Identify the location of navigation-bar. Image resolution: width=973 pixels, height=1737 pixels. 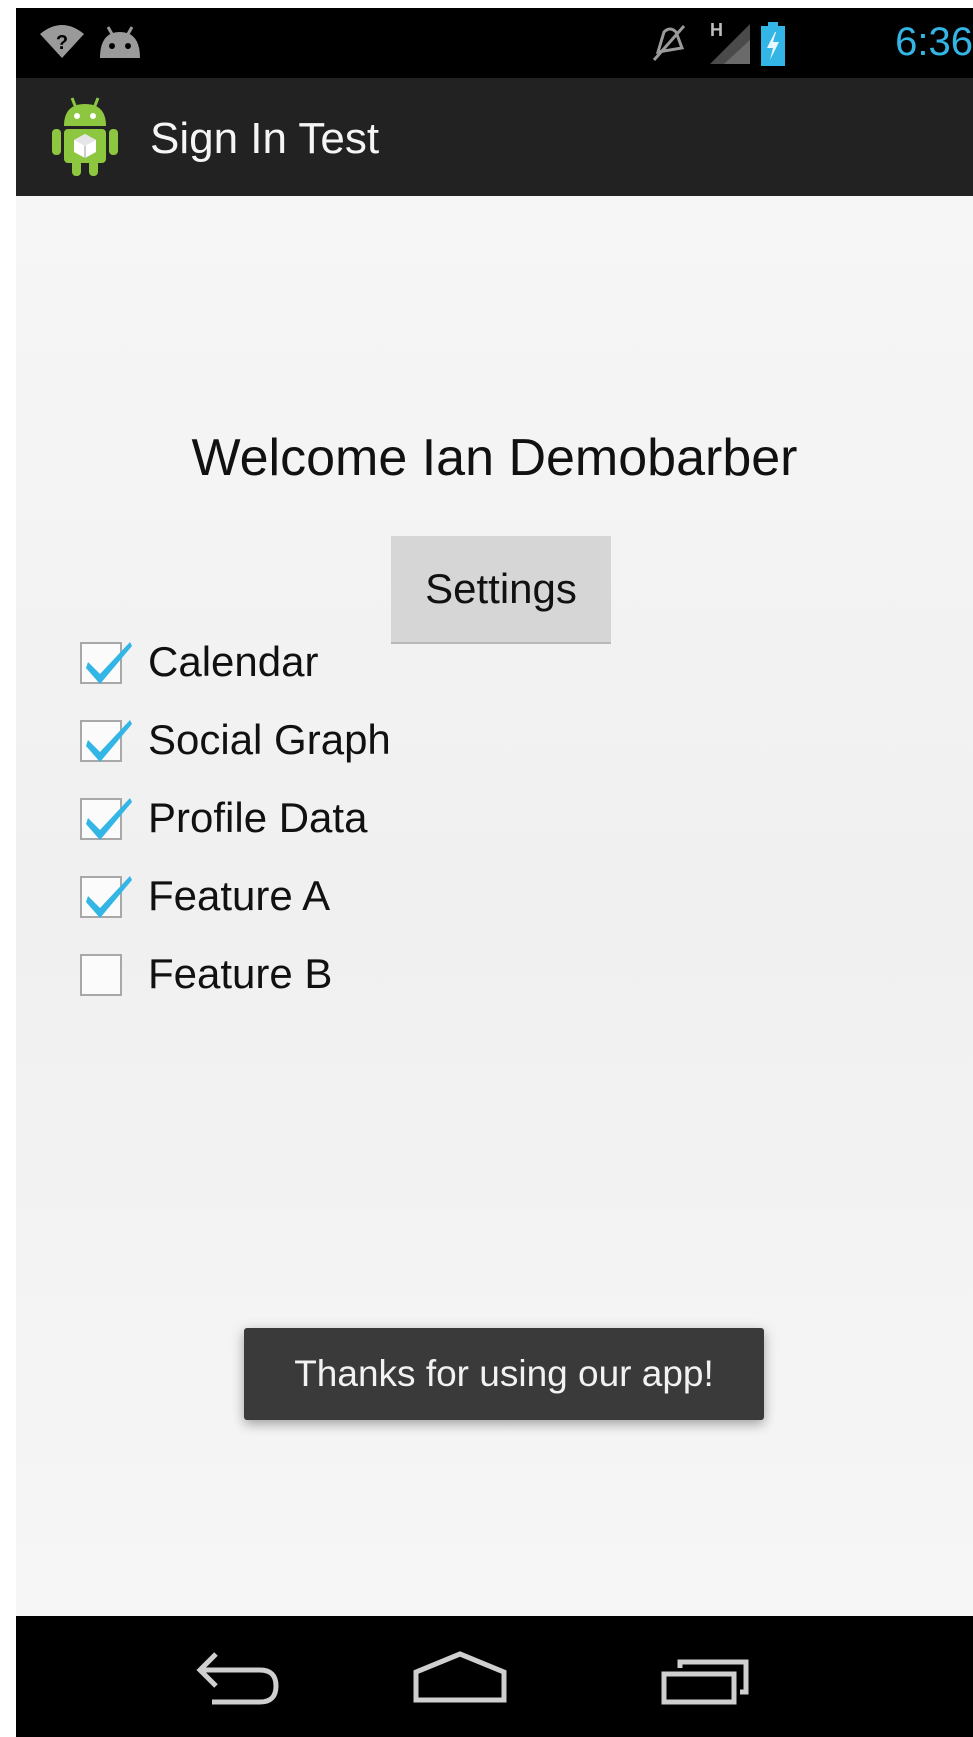
(494, 1676).